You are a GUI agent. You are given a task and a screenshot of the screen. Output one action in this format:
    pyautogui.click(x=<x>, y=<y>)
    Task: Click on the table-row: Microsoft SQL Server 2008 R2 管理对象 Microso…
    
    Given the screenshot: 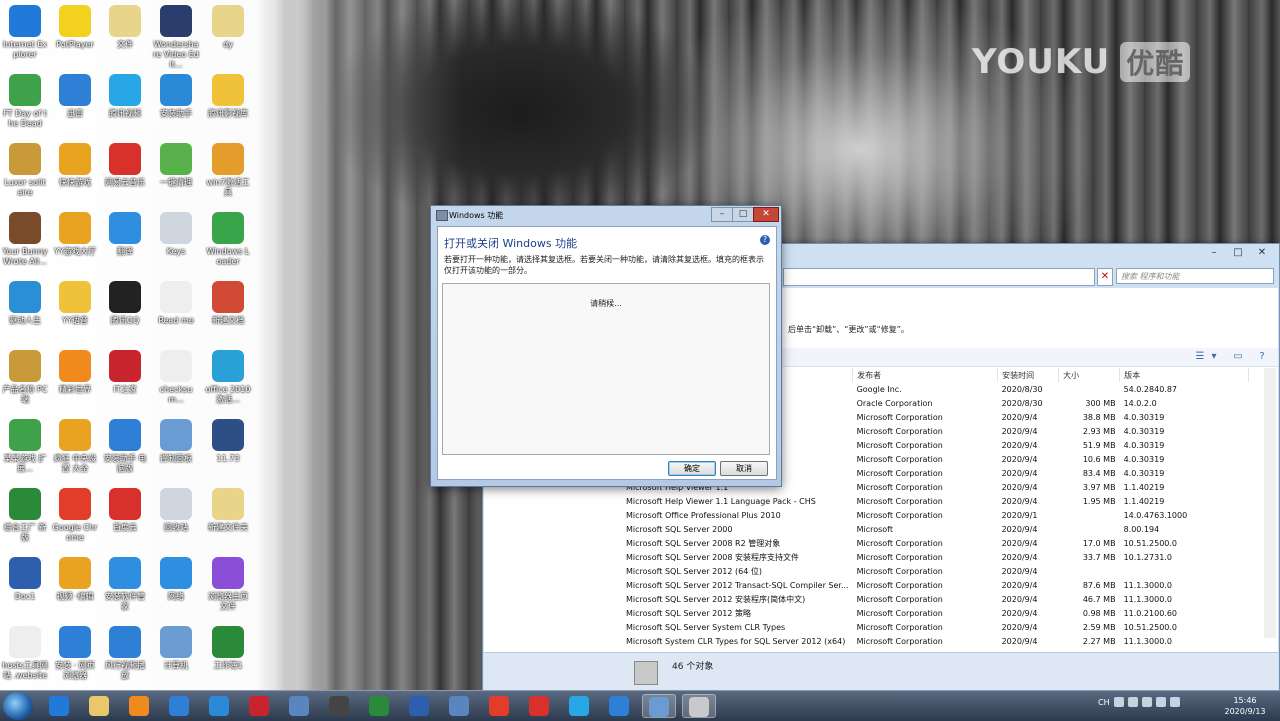 What is the action you would take?
    pyautogui.click(x=935, y=543)
    